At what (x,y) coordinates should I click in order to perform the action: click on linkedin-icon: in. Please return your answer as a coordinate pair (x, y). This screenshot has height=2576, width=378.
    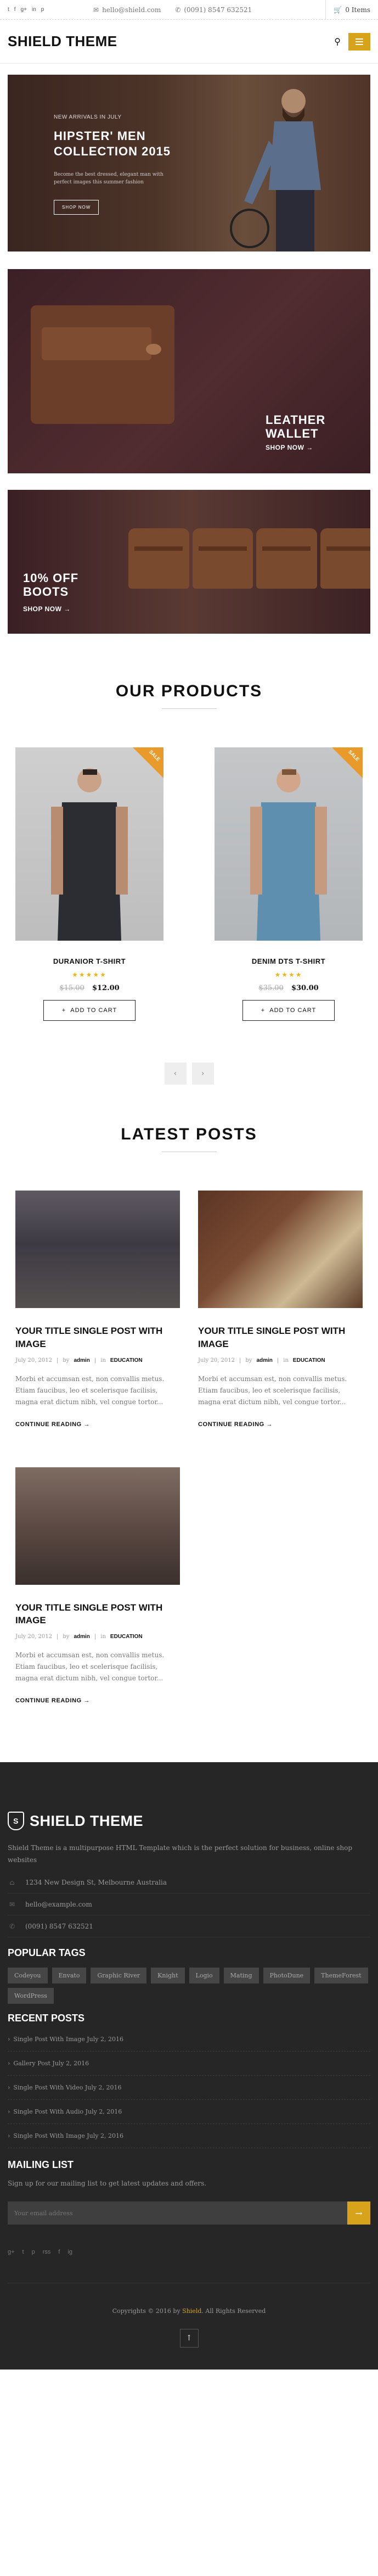
    Looking at the image, I should click on (34, 10).